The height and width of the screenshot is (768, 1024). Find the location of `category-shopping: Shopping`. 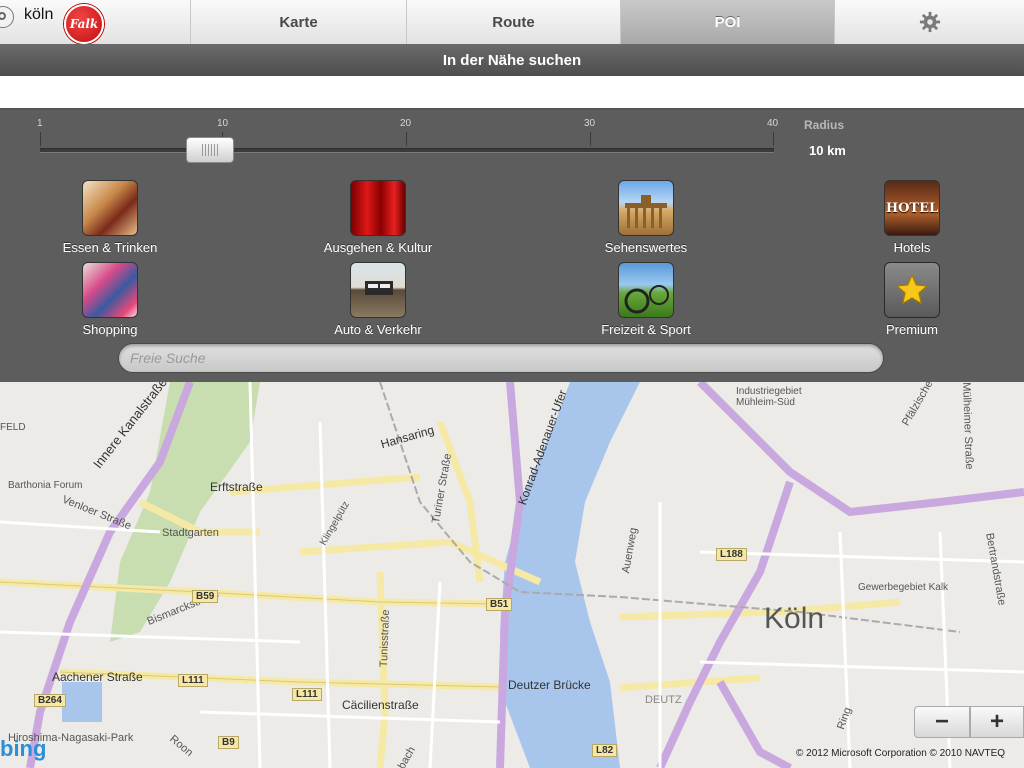

category-shopping: Shopping is located at coordinates (110, 299).